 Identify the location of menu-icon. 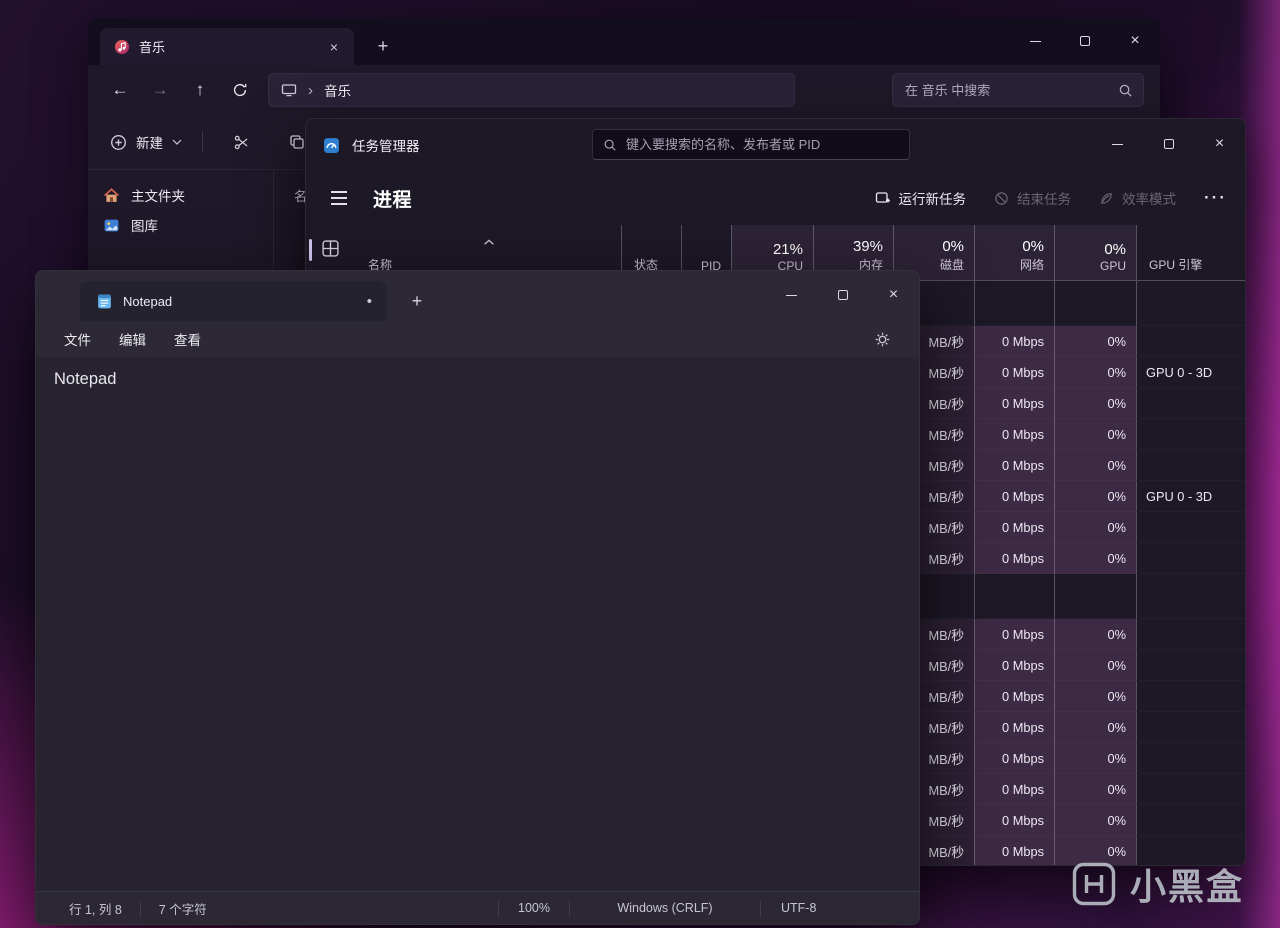
(339, 198).